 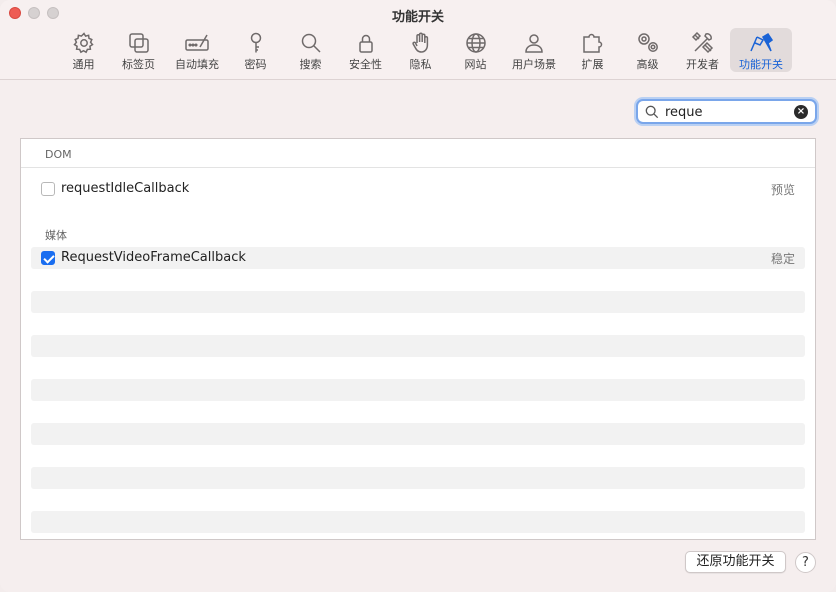 I want to click on search-field: ×, so click(x=726, y=111).